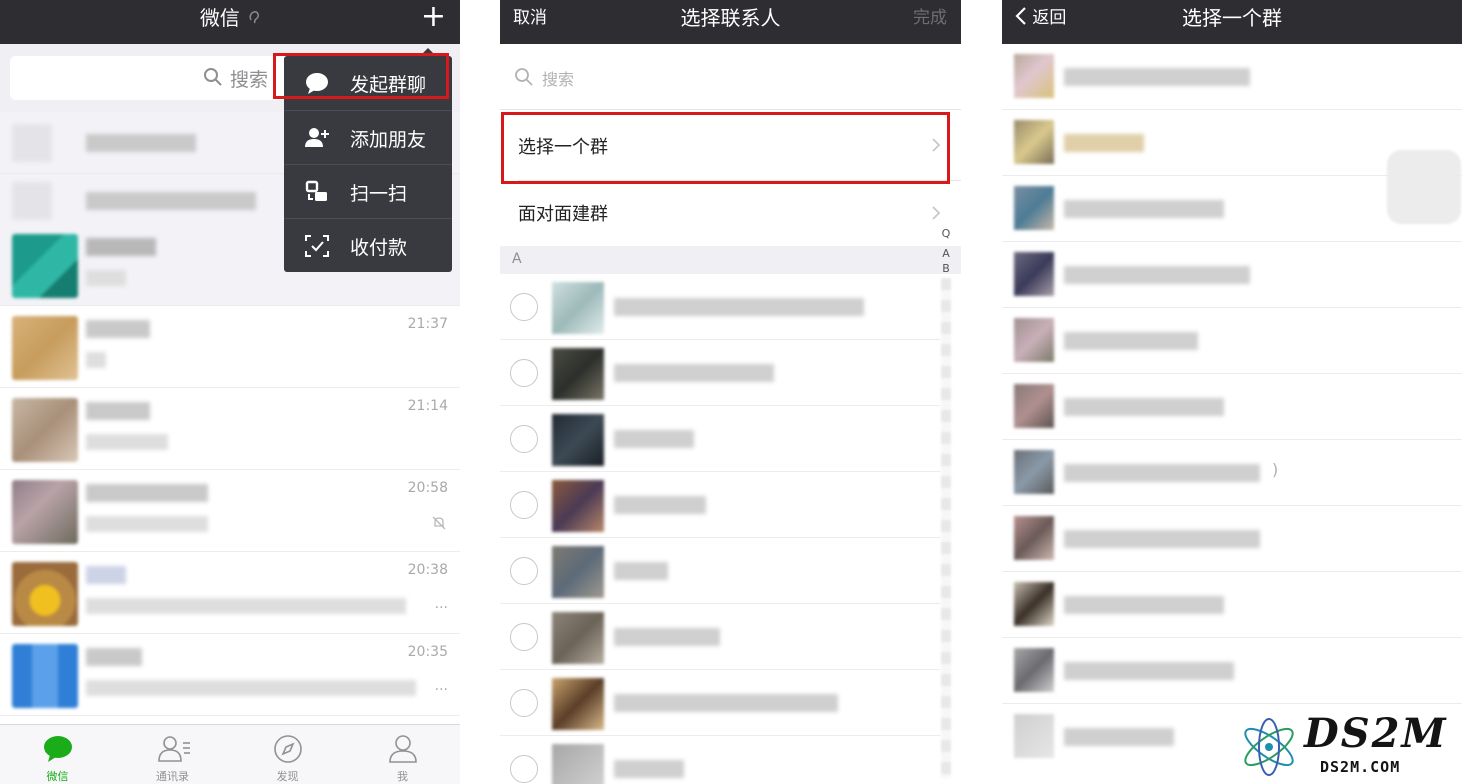 This screenshot has width=1462, height=784. I want to click on title-text: 微信, so click(219, 18).